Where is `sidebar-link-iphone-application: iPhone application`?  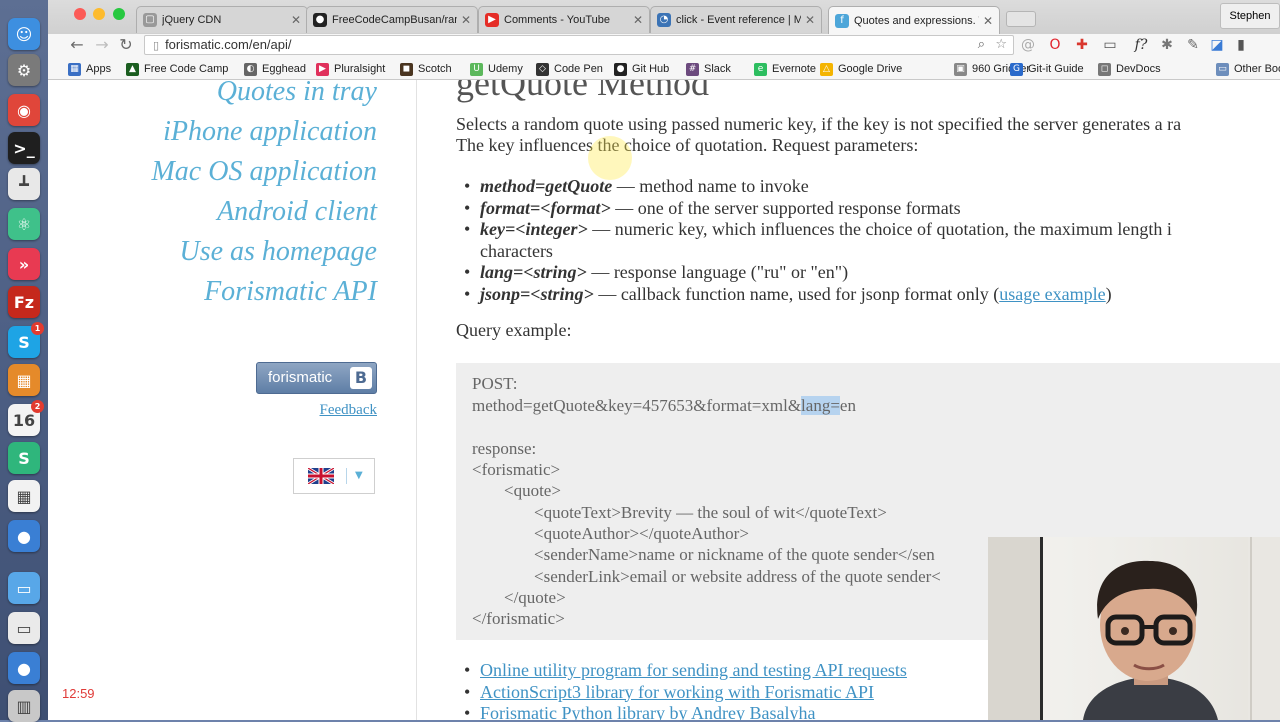 sidebar-link-iphone-application: iPhone application is located at coordinates (270, 132).